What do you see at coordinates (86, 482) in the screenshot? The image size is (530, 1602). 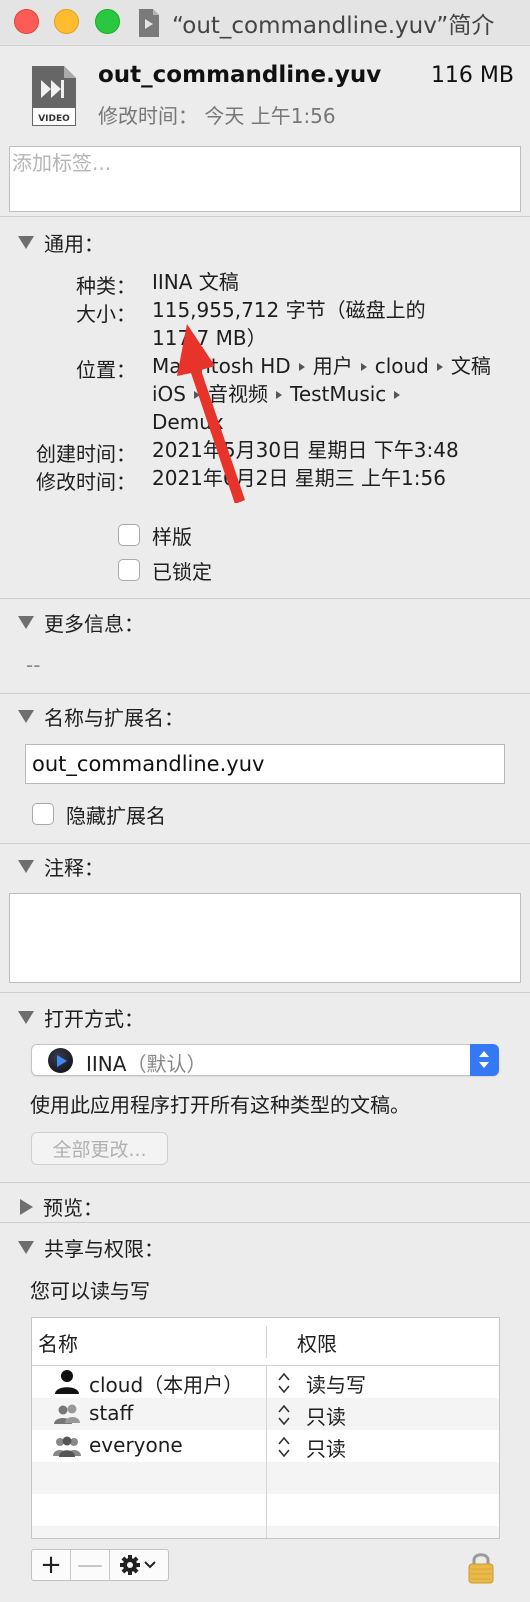 I see `modified-label: 修改时间：` at bounding box center [86, 482].